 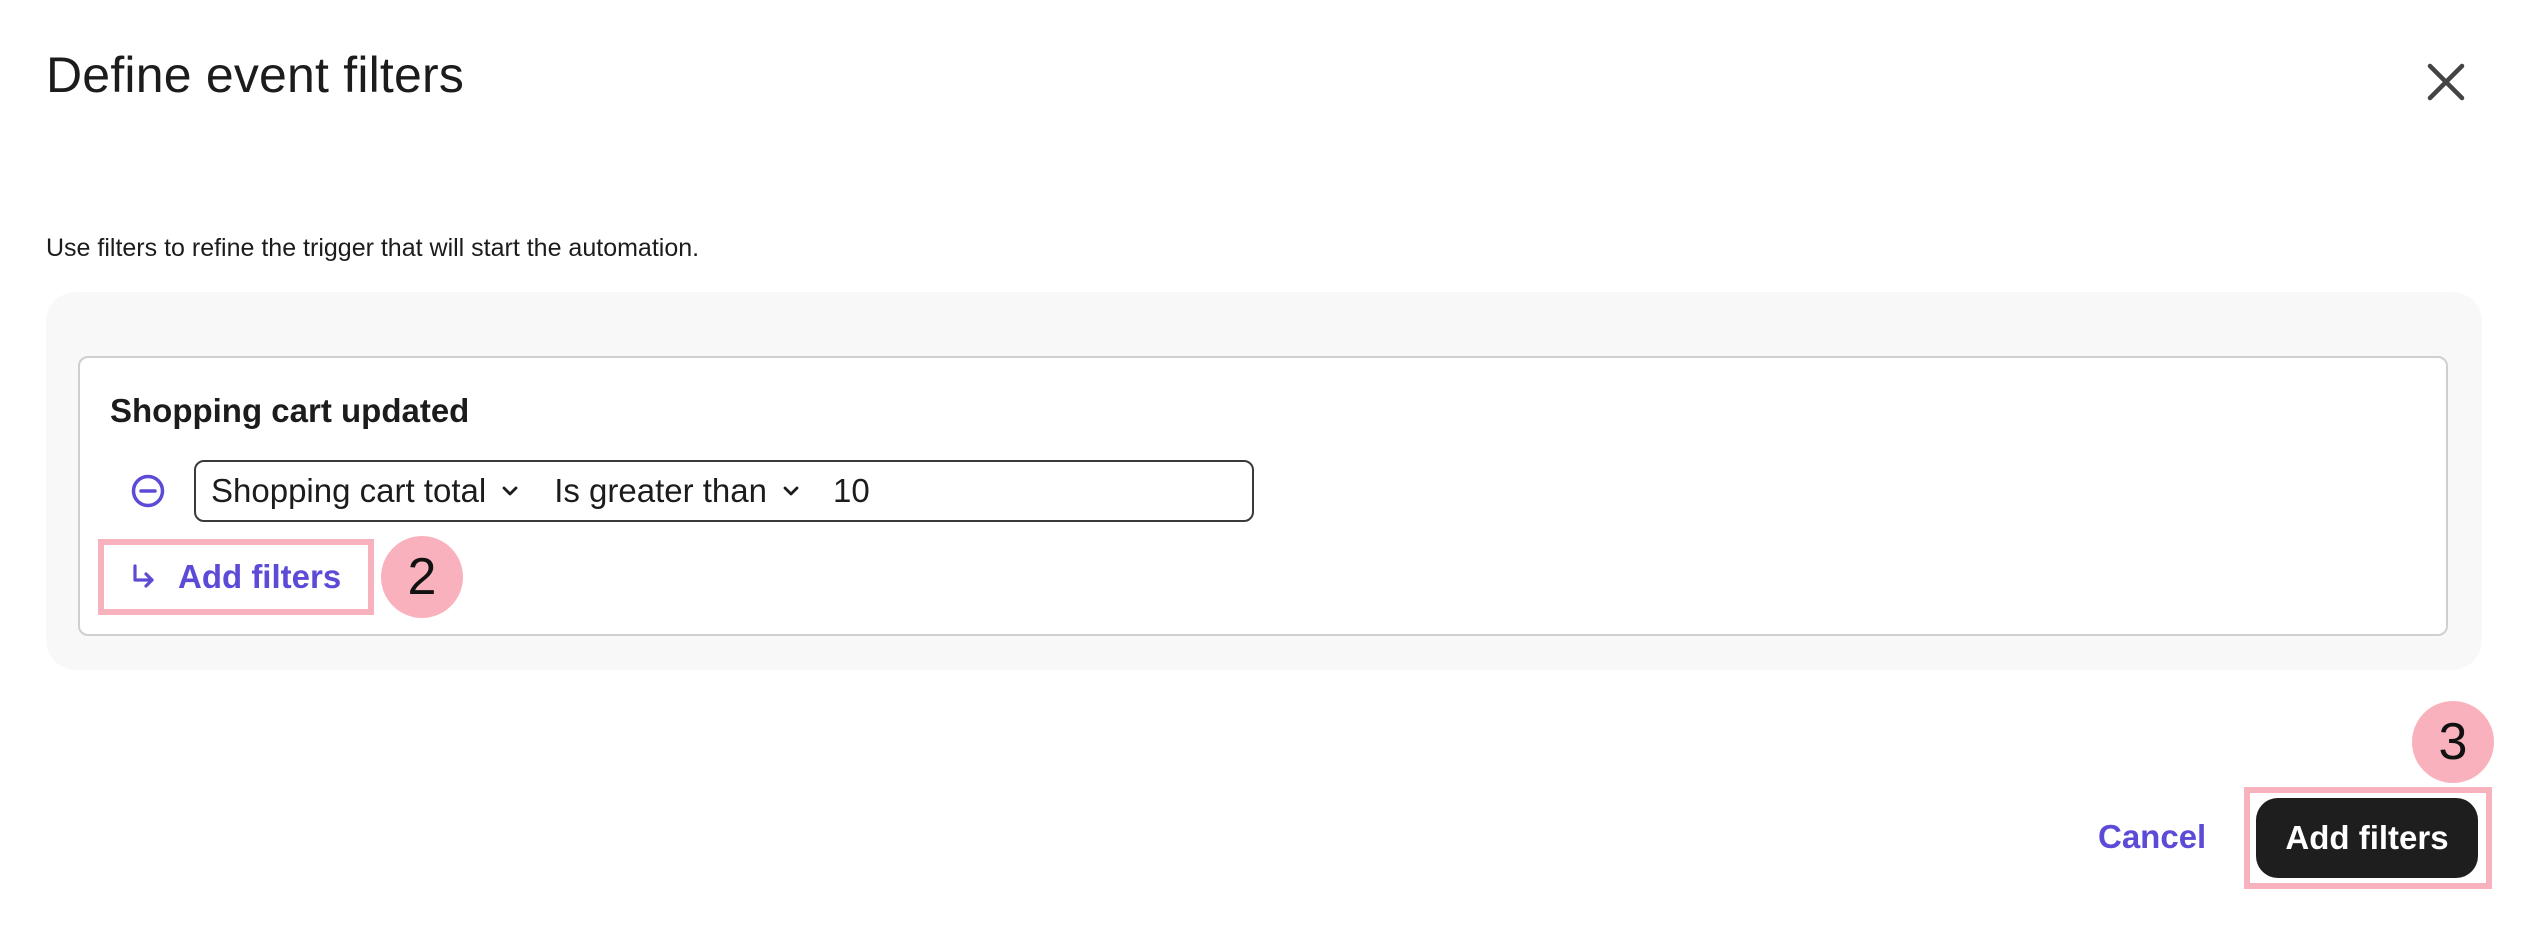 I want to click on property-select: Shopping cart total, so click(x=368, y=491).